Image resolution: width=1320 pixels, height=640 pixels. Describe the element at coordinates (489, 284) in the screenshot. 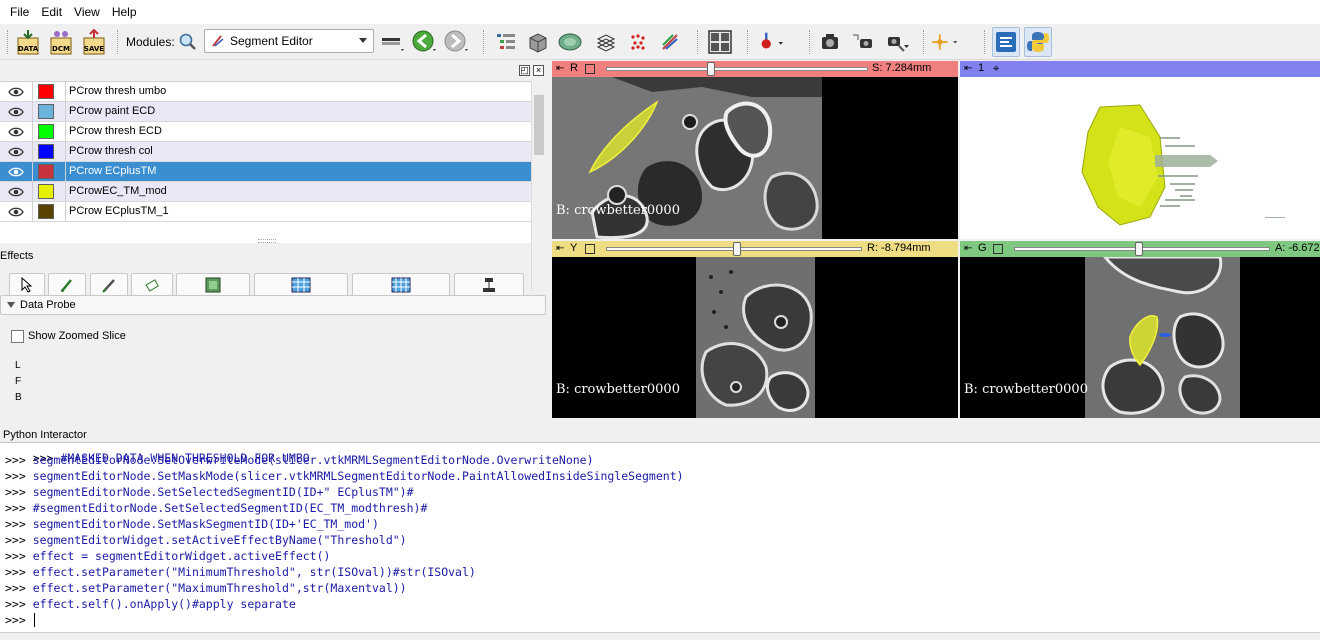

I see `effect-margin-button` at that location.